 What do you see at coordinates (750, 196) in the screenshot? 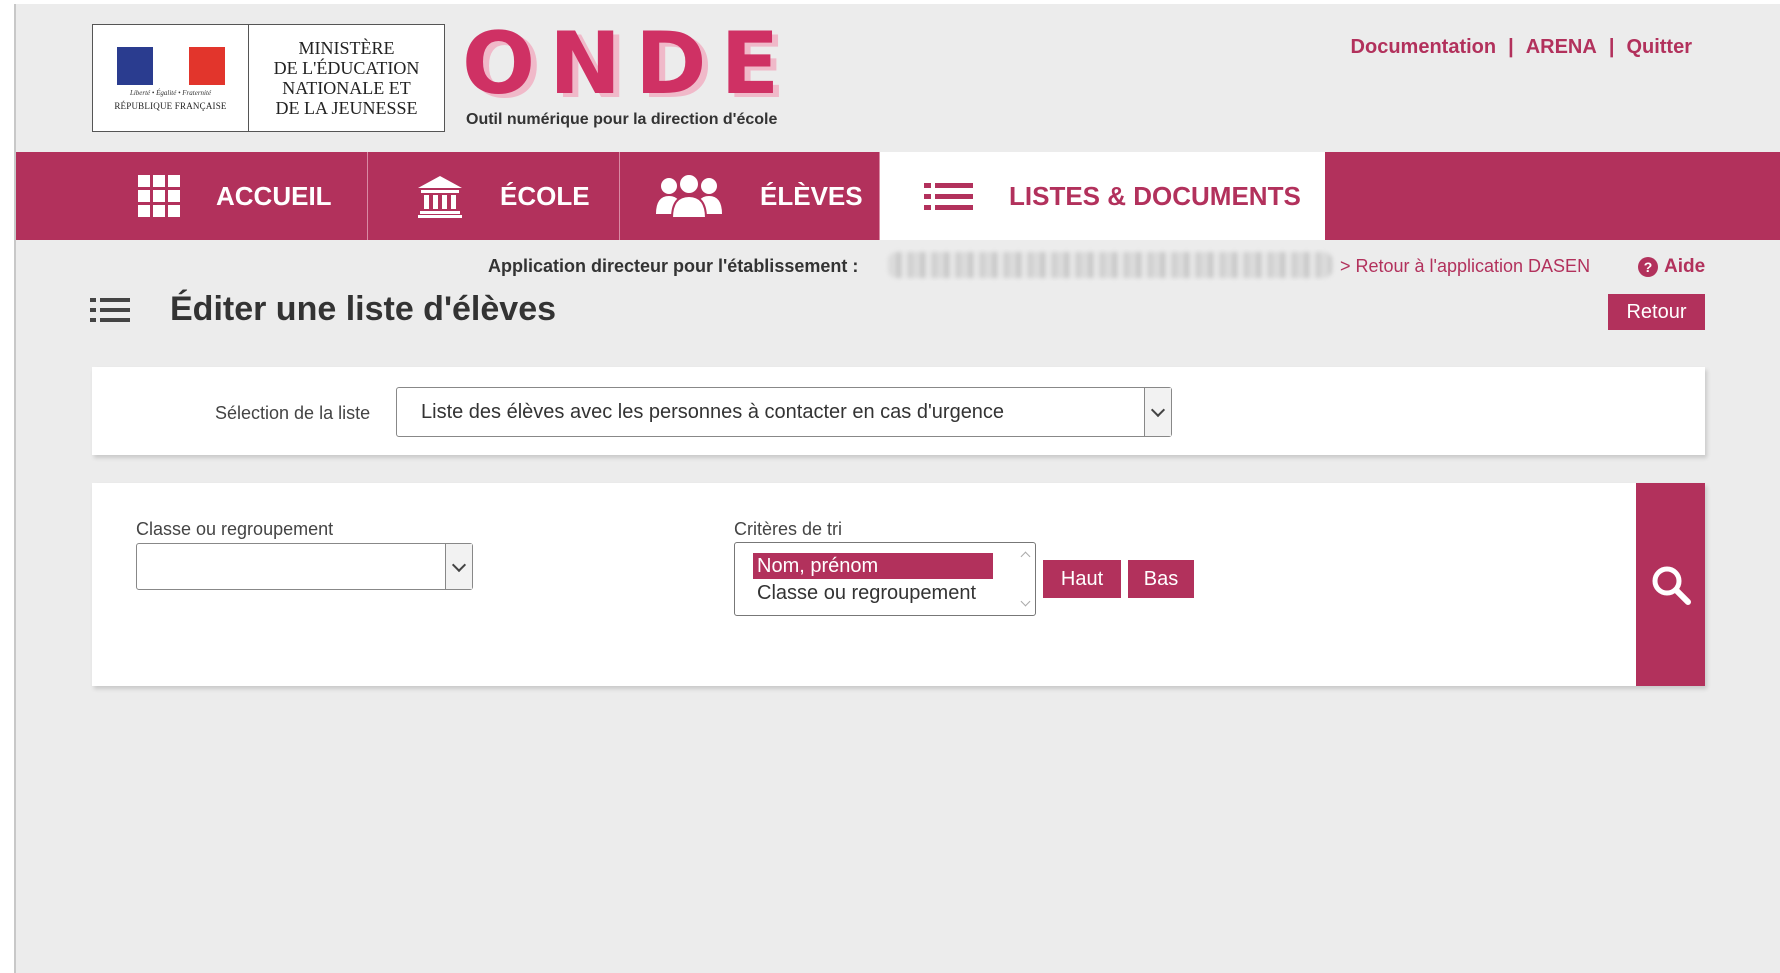
I see `nav-item-eleves: ÉLÈVES` at bounding box center [750, 196].